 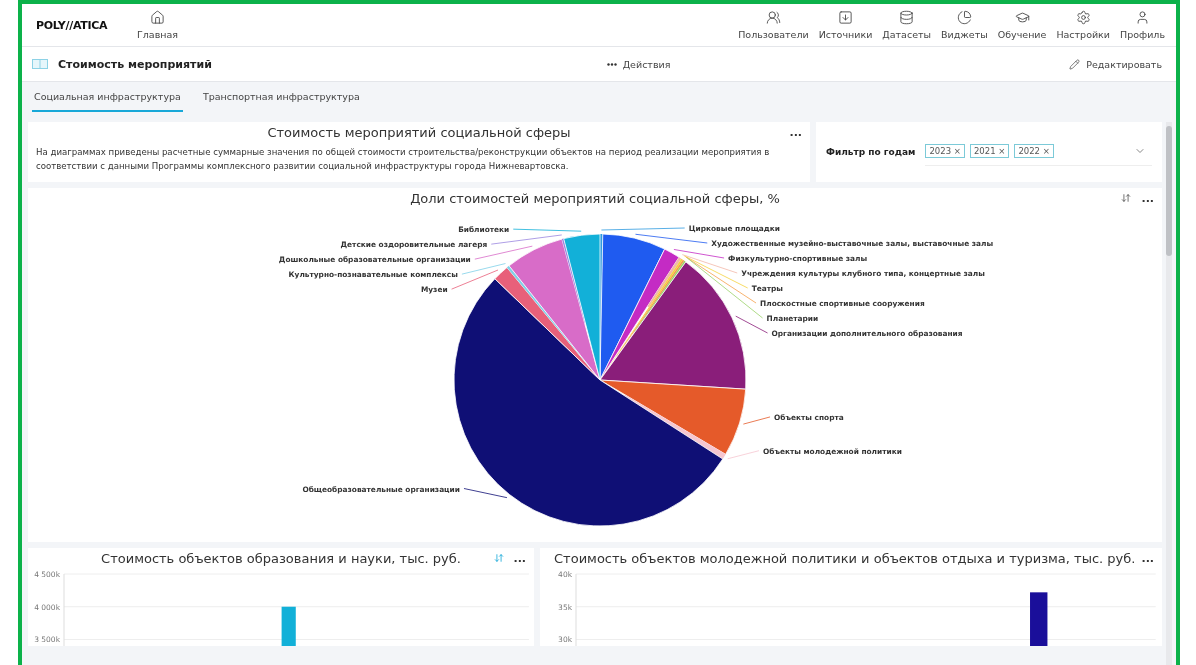 I want to click on chart-title: Стоимость объектов молодежной политики и объектов отдыха и туризма, тыс. руб., so click(x=845, y=558).